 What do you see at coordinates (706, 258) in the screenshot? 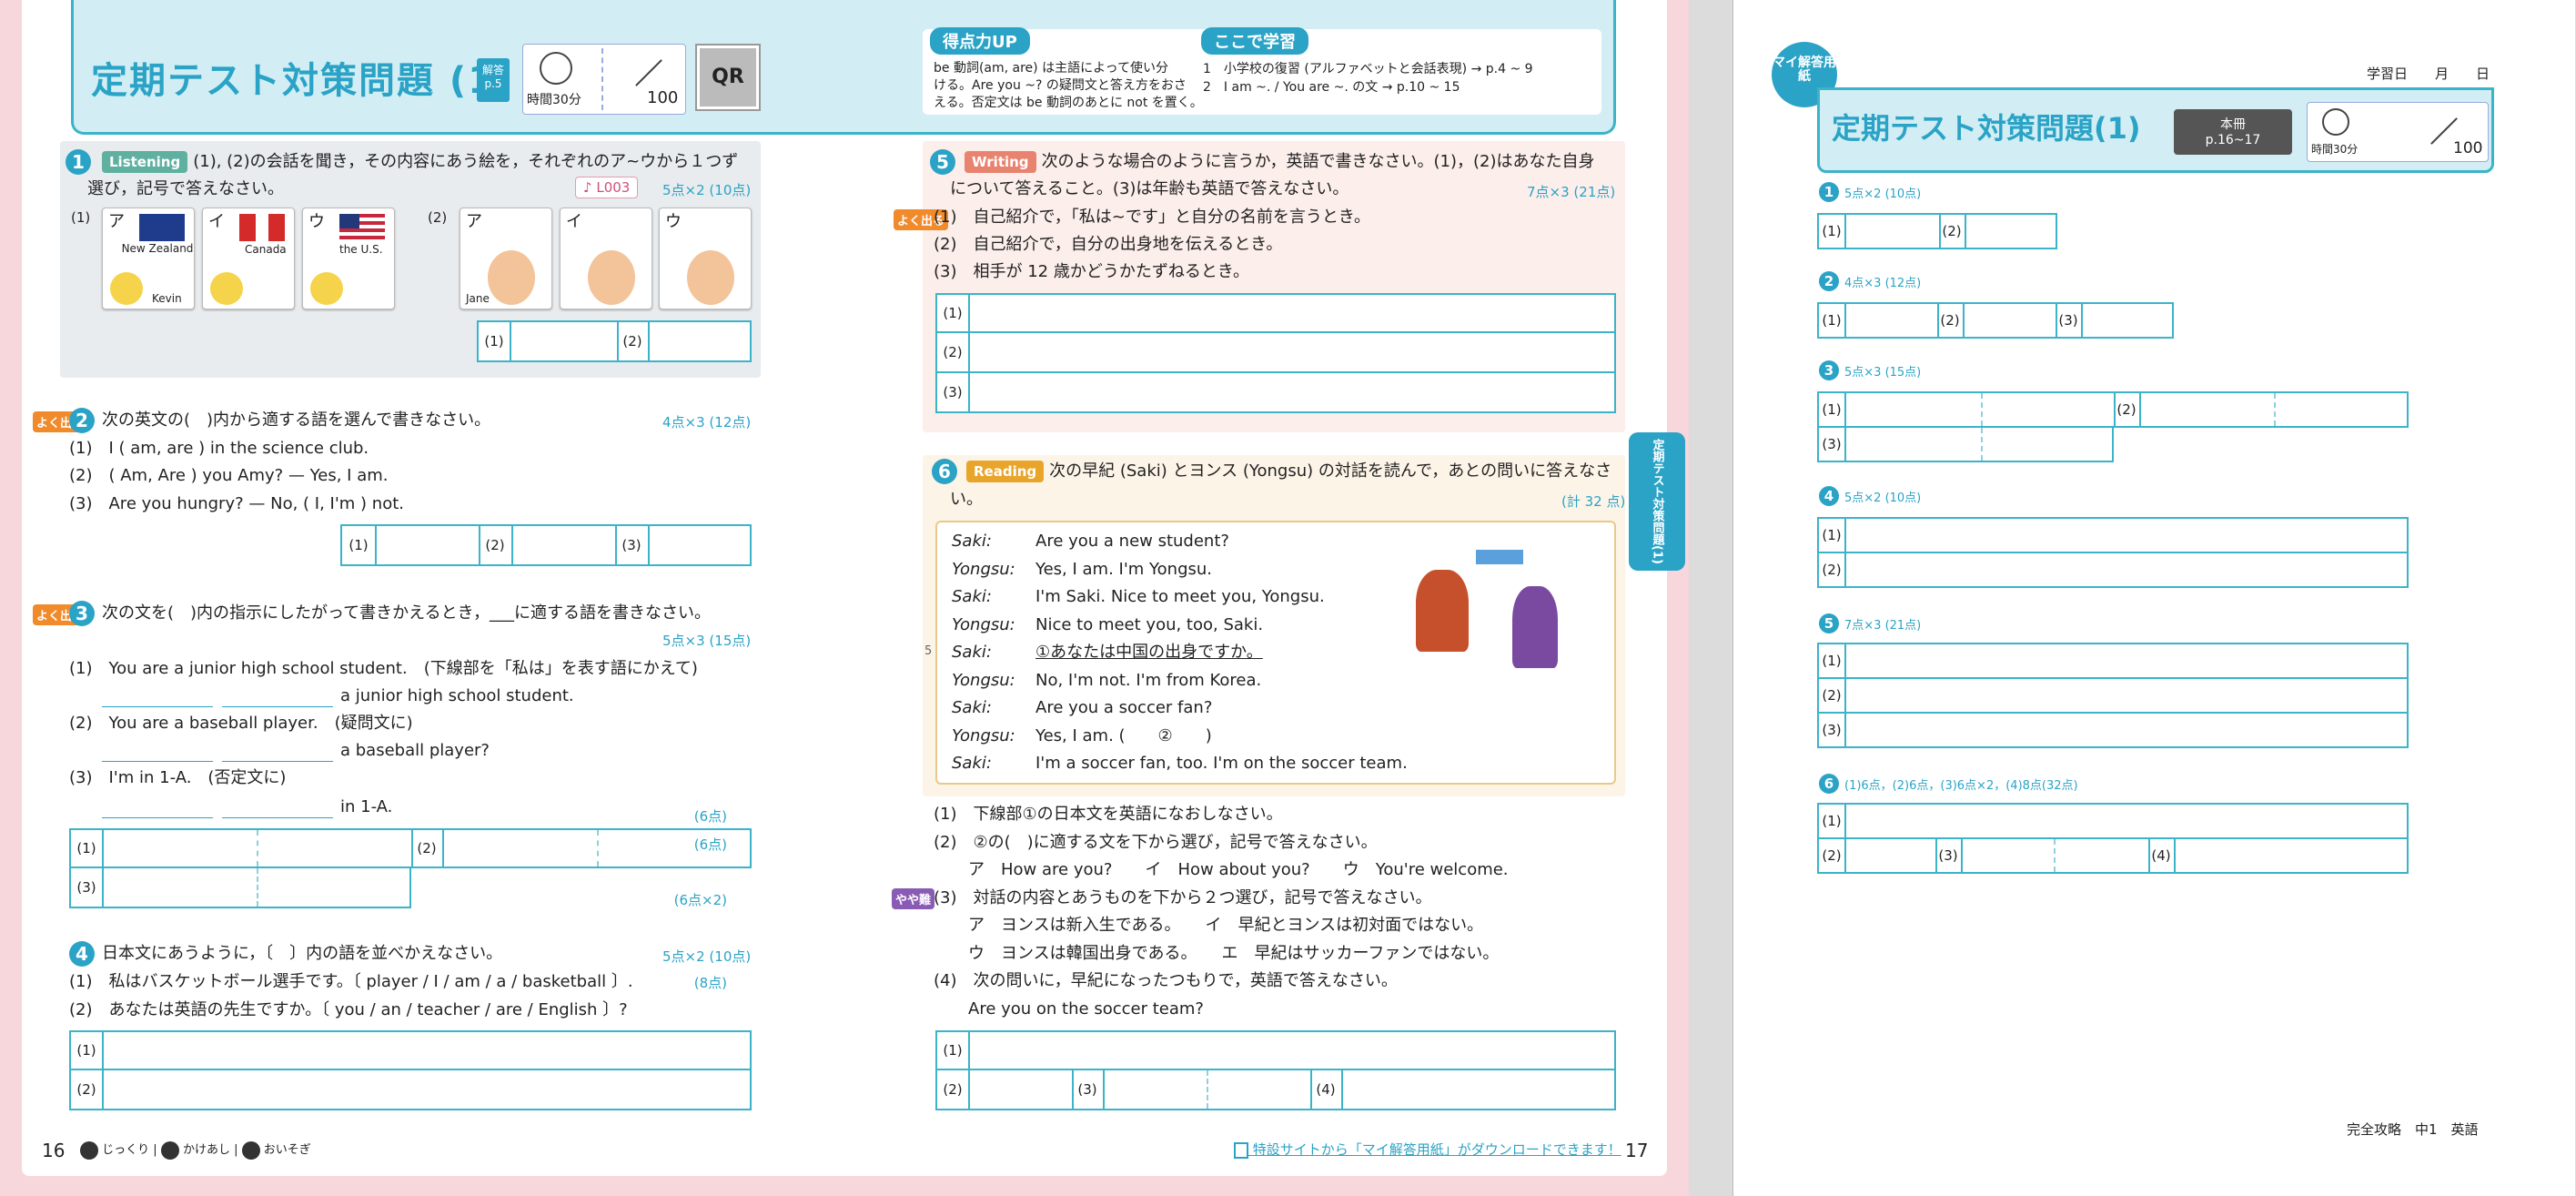
I see `picture-option: ウ` at bounding box center [706, 258].